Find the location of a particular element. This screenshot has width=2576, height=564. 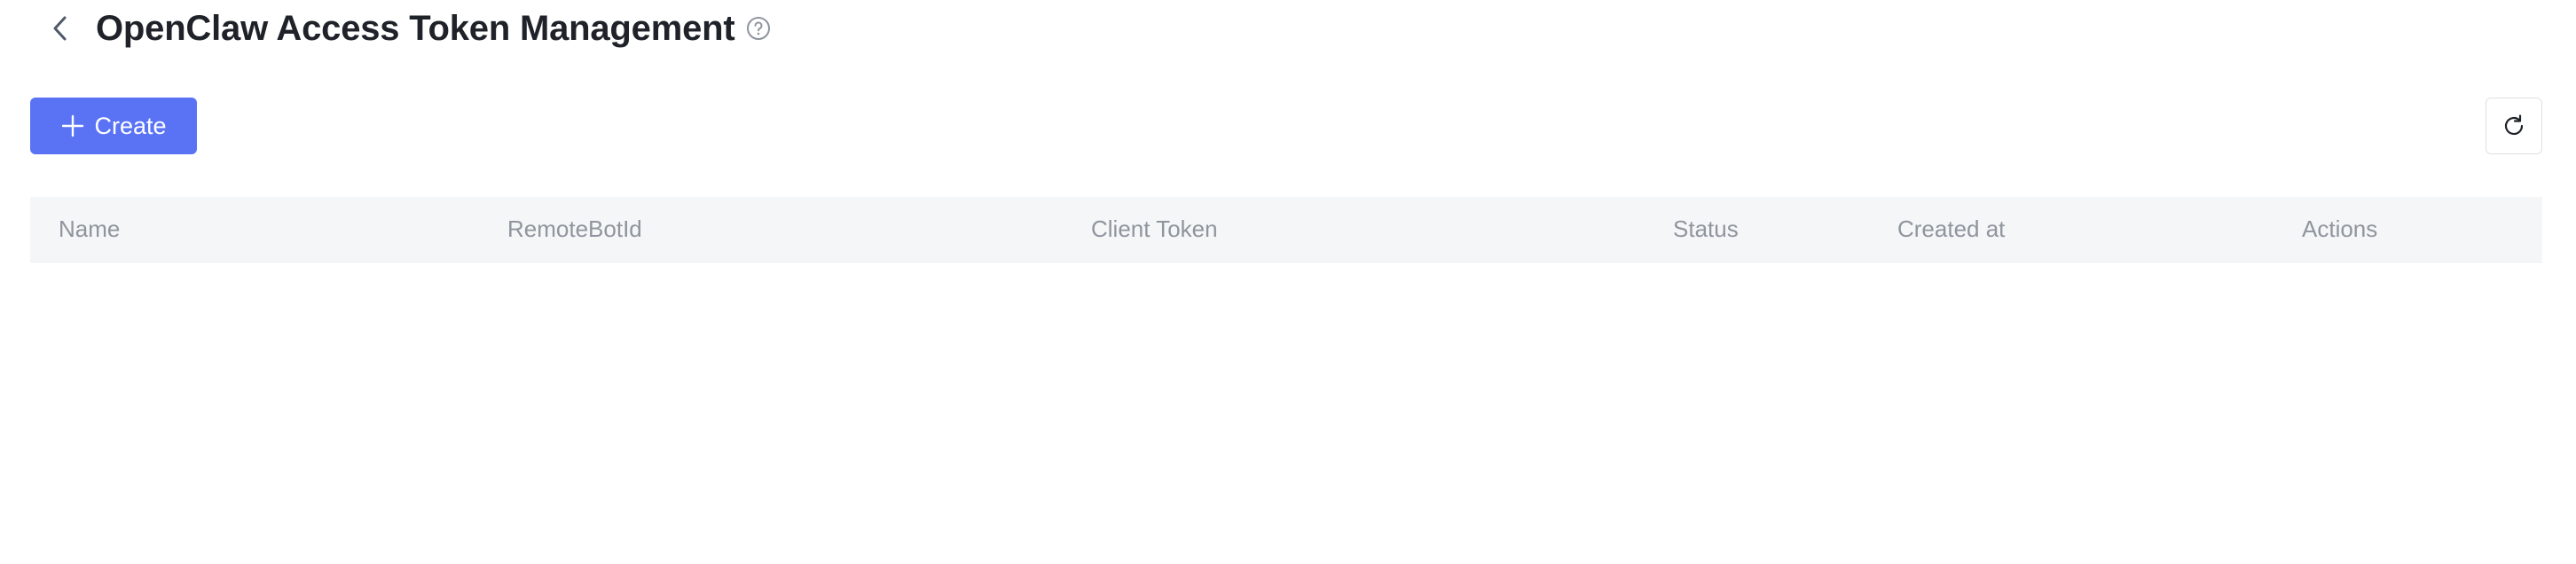

refresh-button is located at coordinates (2514, 126).